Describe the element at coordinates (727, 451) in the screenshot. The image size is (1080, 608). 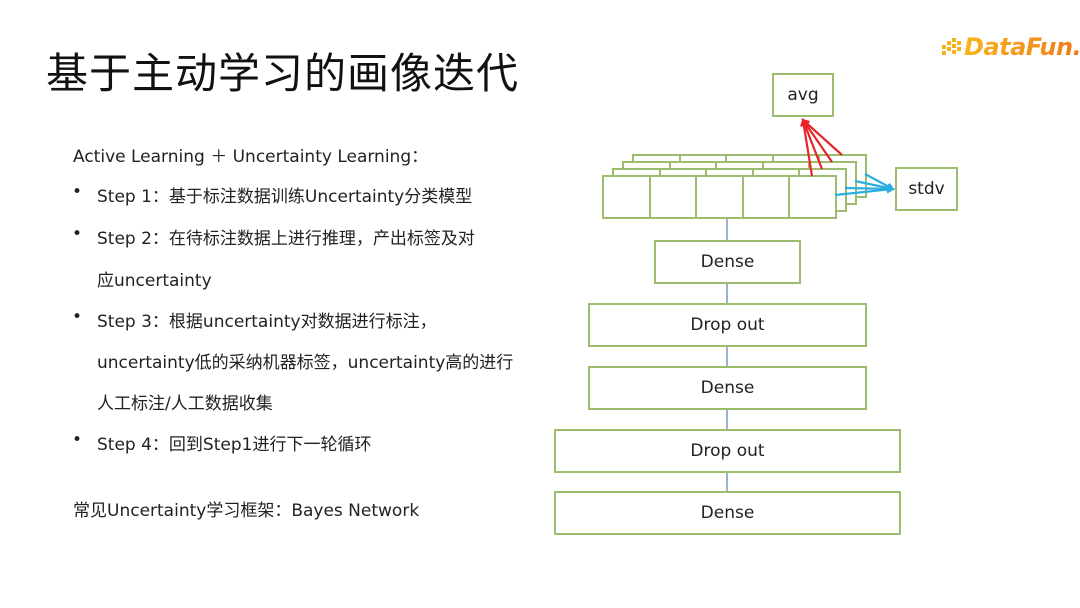
I see `layer-dropout-2: Drop out` at that location.